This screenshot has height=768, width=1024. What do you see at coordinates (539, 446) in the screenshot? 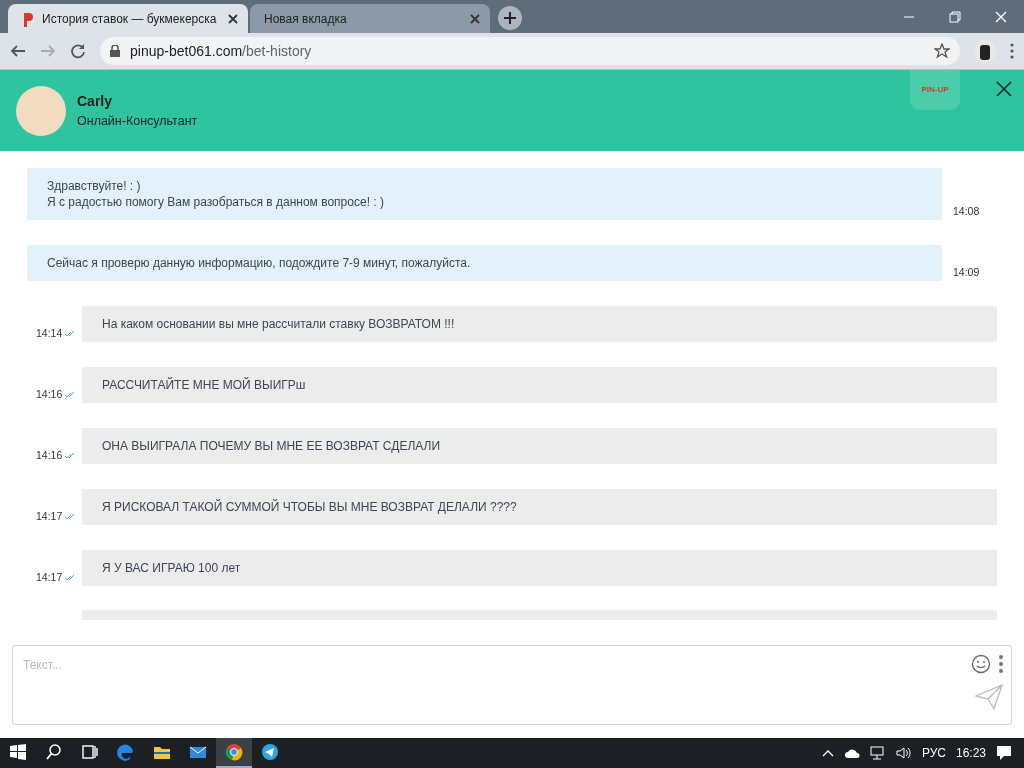
I see `message-bubble: ОНА ВЫИГРАЛА ПОЧЕМУ ВЫ МНЕ ЕЕ ВОЗВРАТ СДЕЛАЛИ` at bounding box center [539, 446].